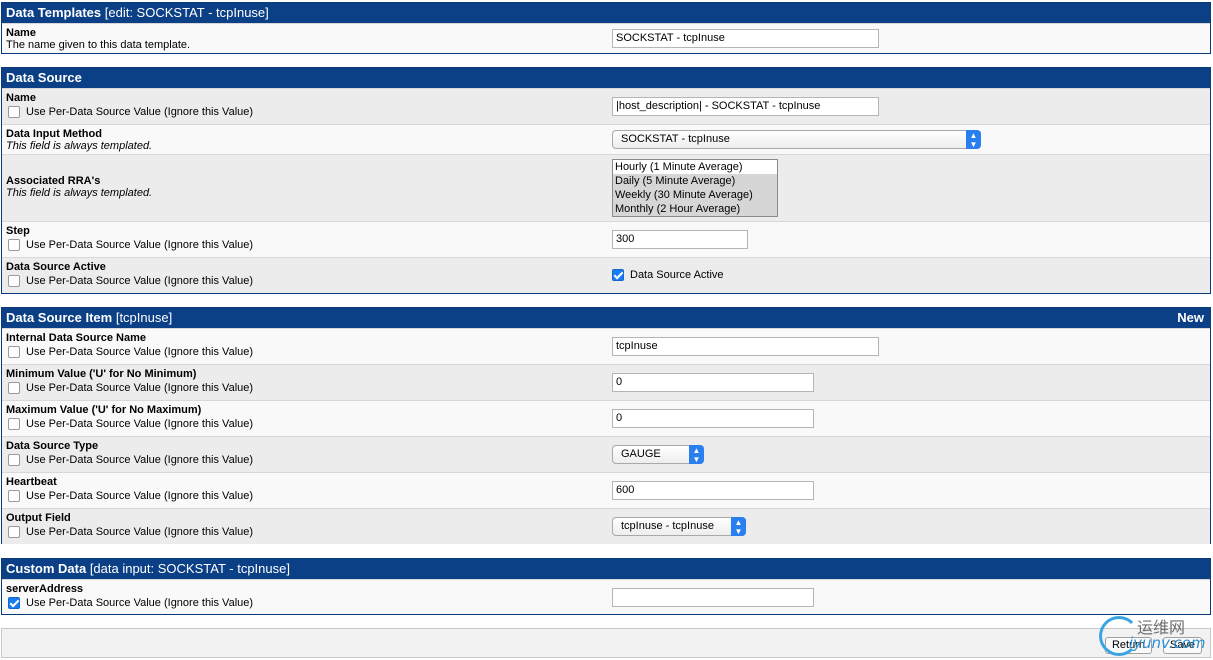 This screenshot has height=660, width=1213. Describe the element at coordinates (14, 352) in the screenshot. I see `internal-name-per-ds-checkbox` at that location.